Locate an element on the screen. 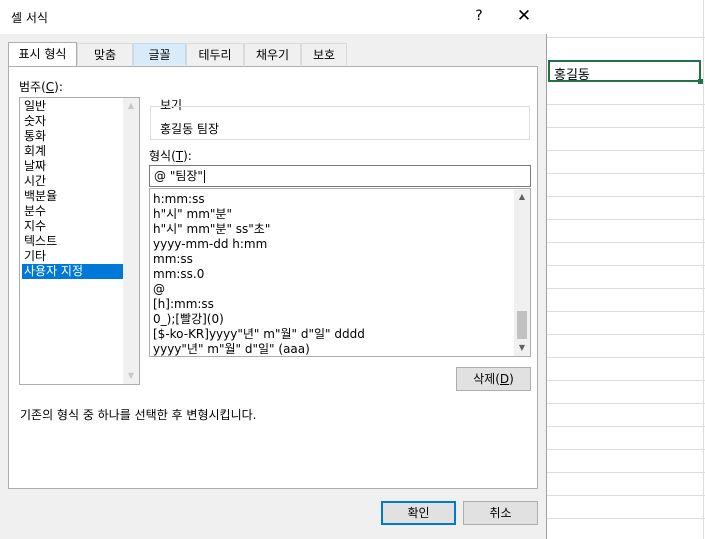  category-item-percentage: 백분율 is located at coordinates (73, 196).